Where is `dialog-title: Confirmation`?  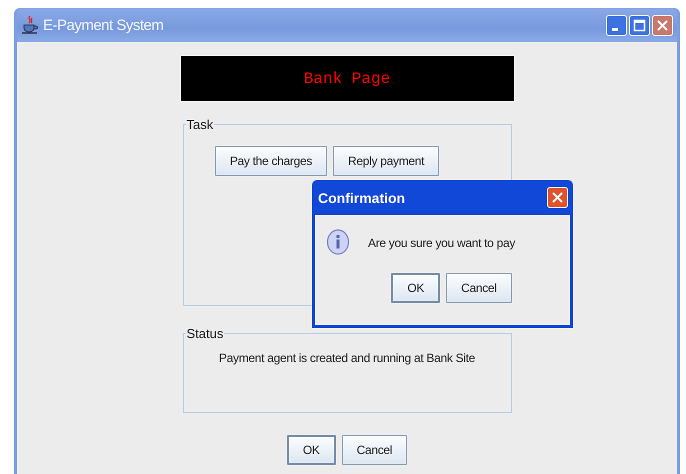
dialog-title: Confirmation is located at coordinates (362, 198).